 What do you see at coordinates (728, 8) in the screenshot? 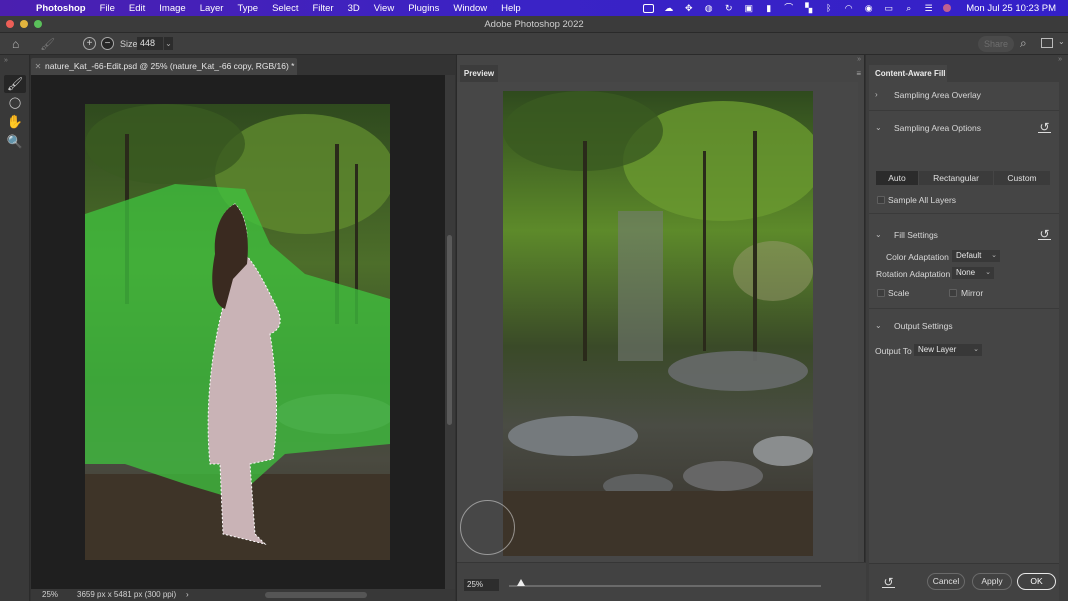
I see `sync-icon: ↻` at bounding box center [728, 8].